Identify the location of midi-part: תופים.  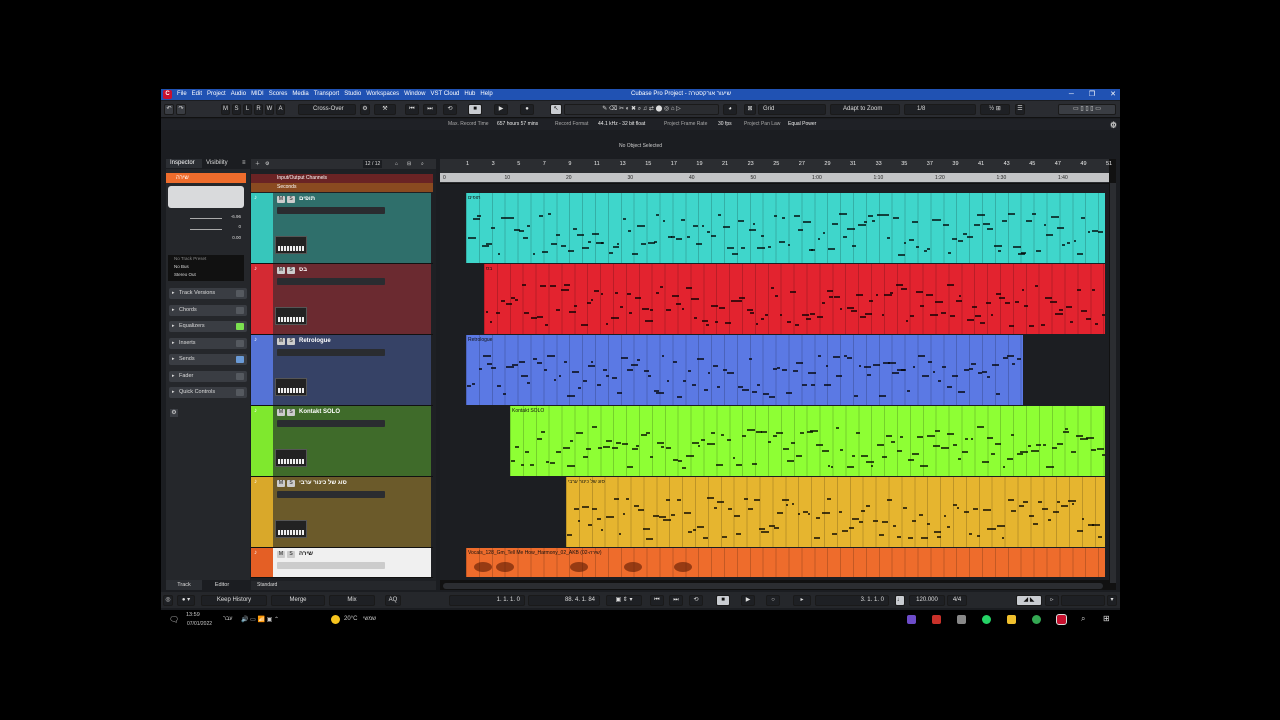
(785, 228).